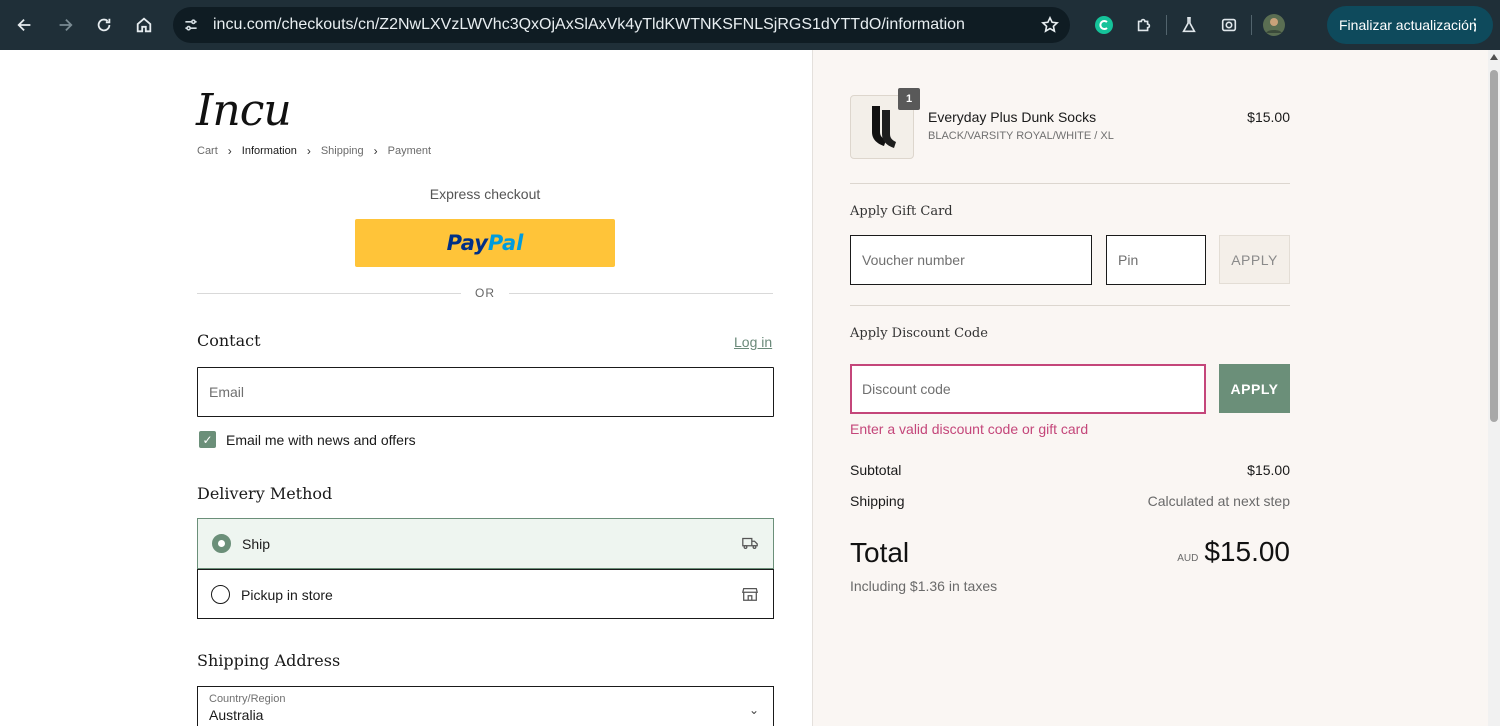 This screenshot has width=1500, height=726. What do you see at coordinates (485, 543) in the screenshot?
I see `delivery-option-ship: Ship` at bounding box center [485, 543].